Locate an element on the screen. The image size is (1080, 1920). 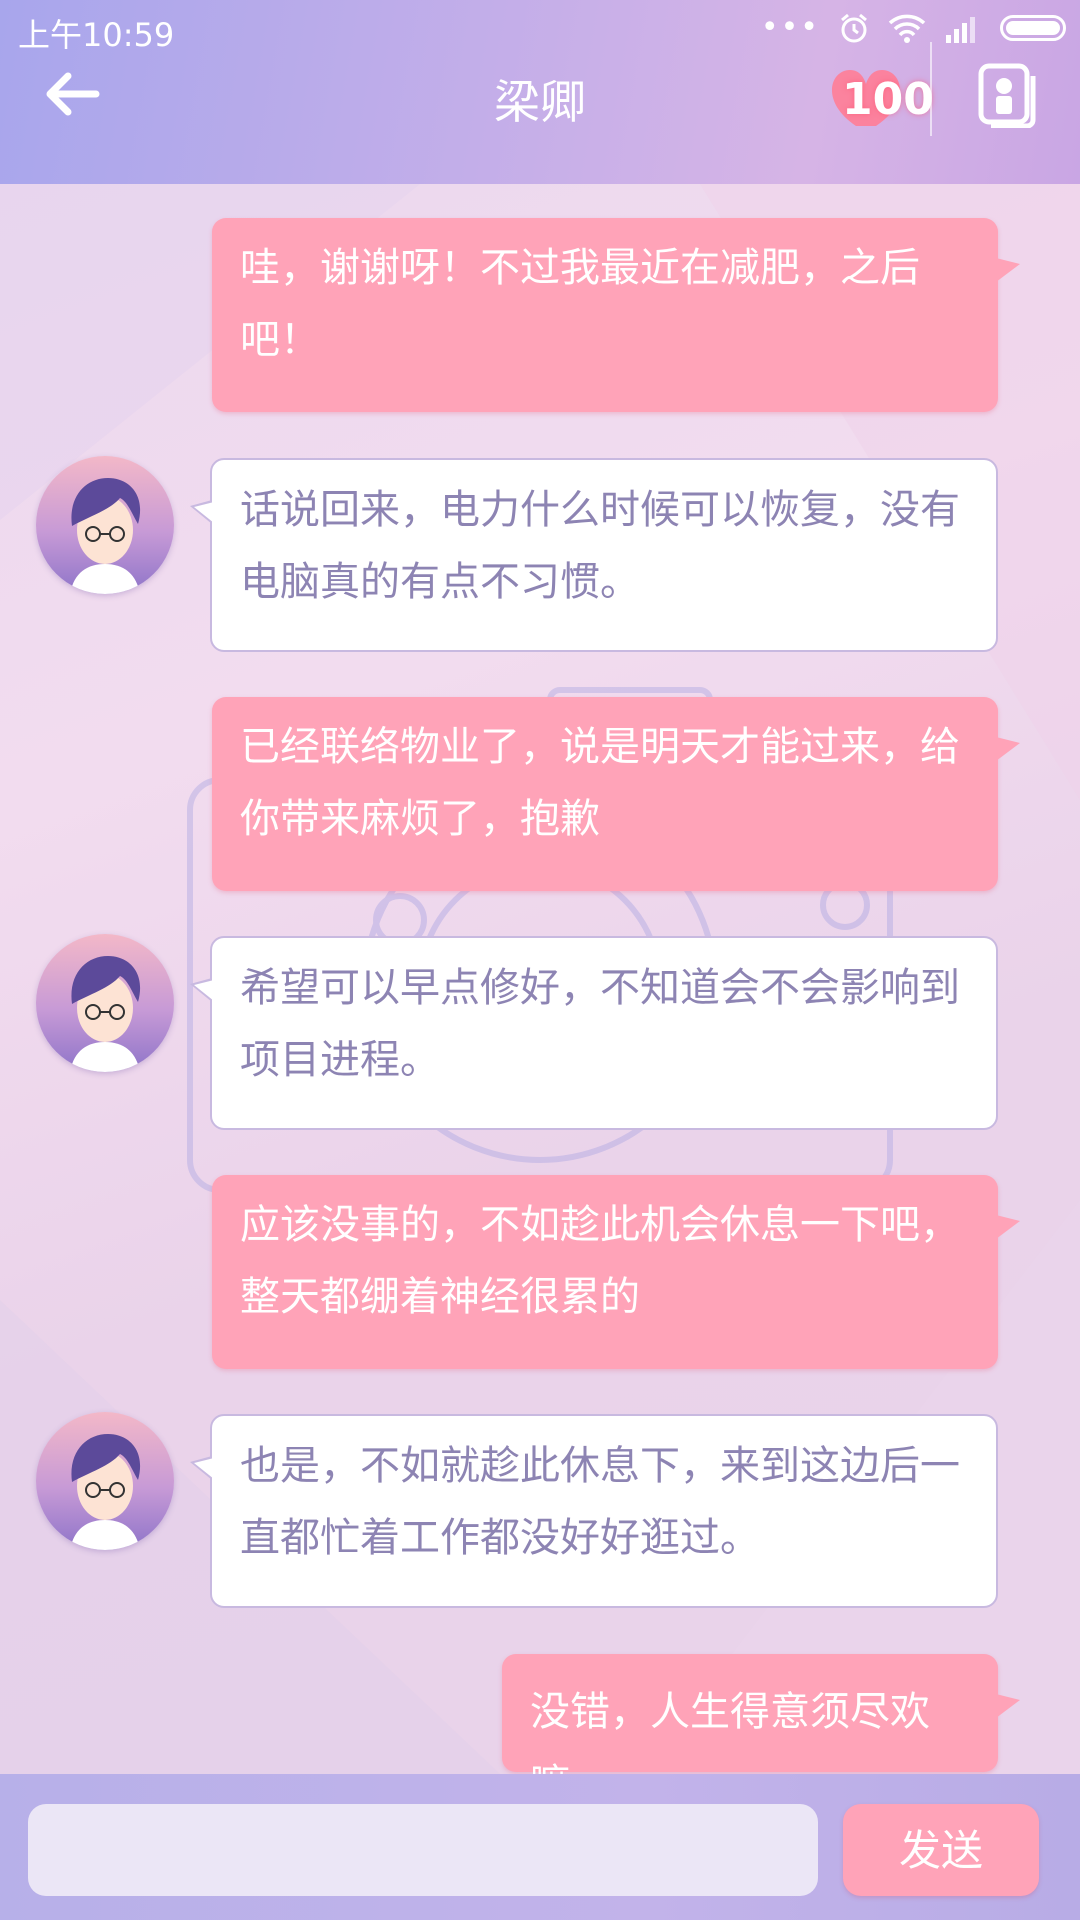
message-text: 应该没事的，不如趁此机会休息一下吧，整天都绷着神经很累的 is located at coordinates (600, 1261).